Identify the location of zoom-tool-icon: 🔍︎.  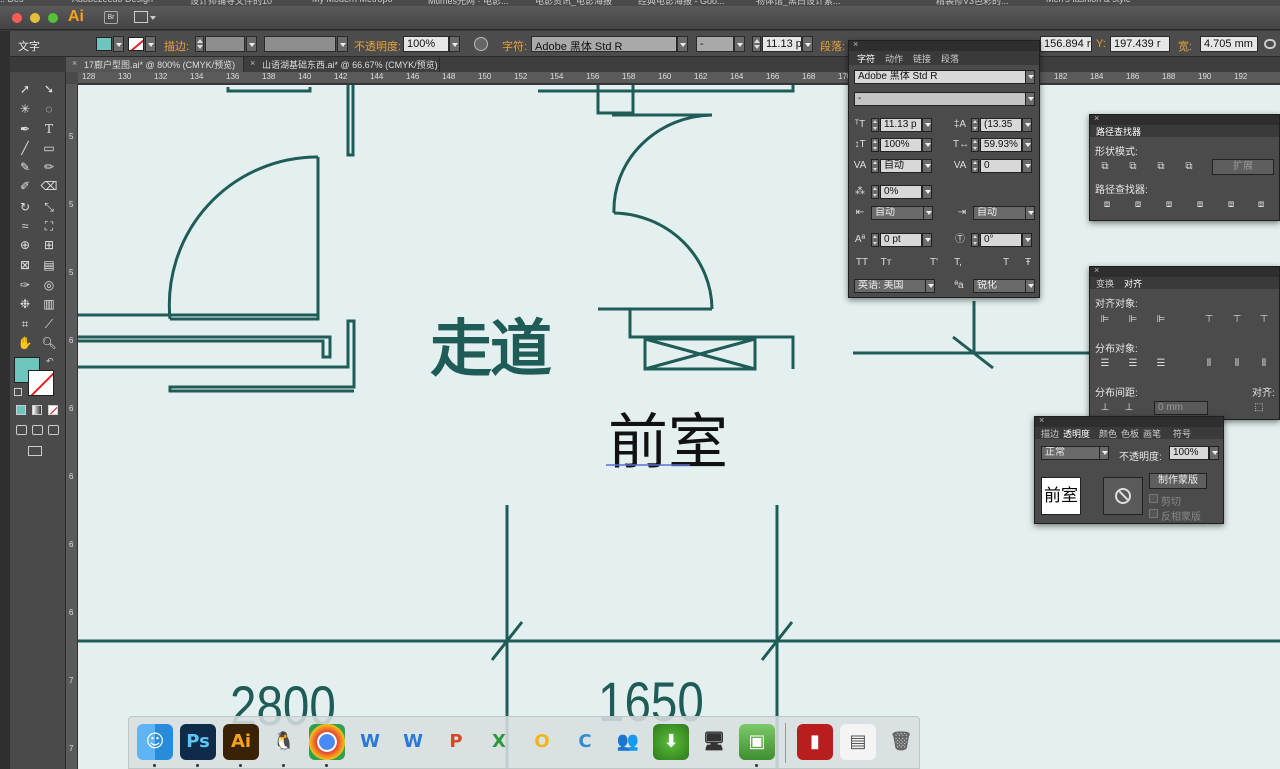
(49, 343).